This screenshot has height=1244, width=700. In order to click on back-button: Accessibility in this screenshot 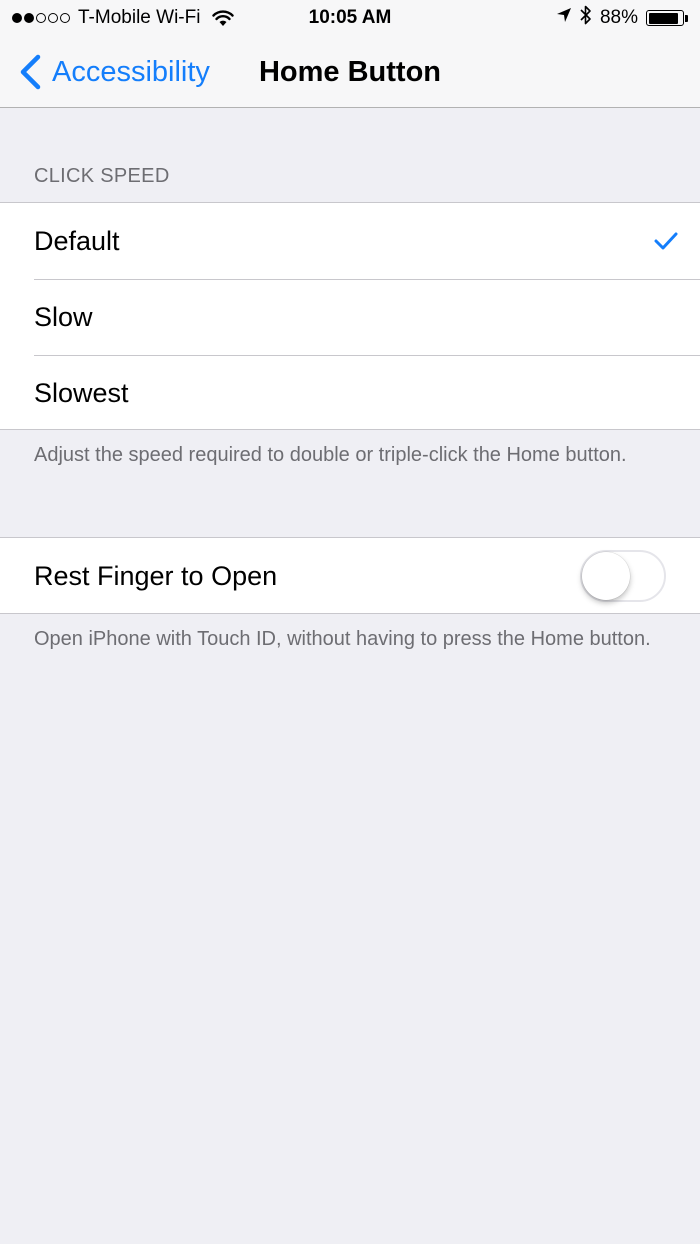, I will do `click(114, 72)`.